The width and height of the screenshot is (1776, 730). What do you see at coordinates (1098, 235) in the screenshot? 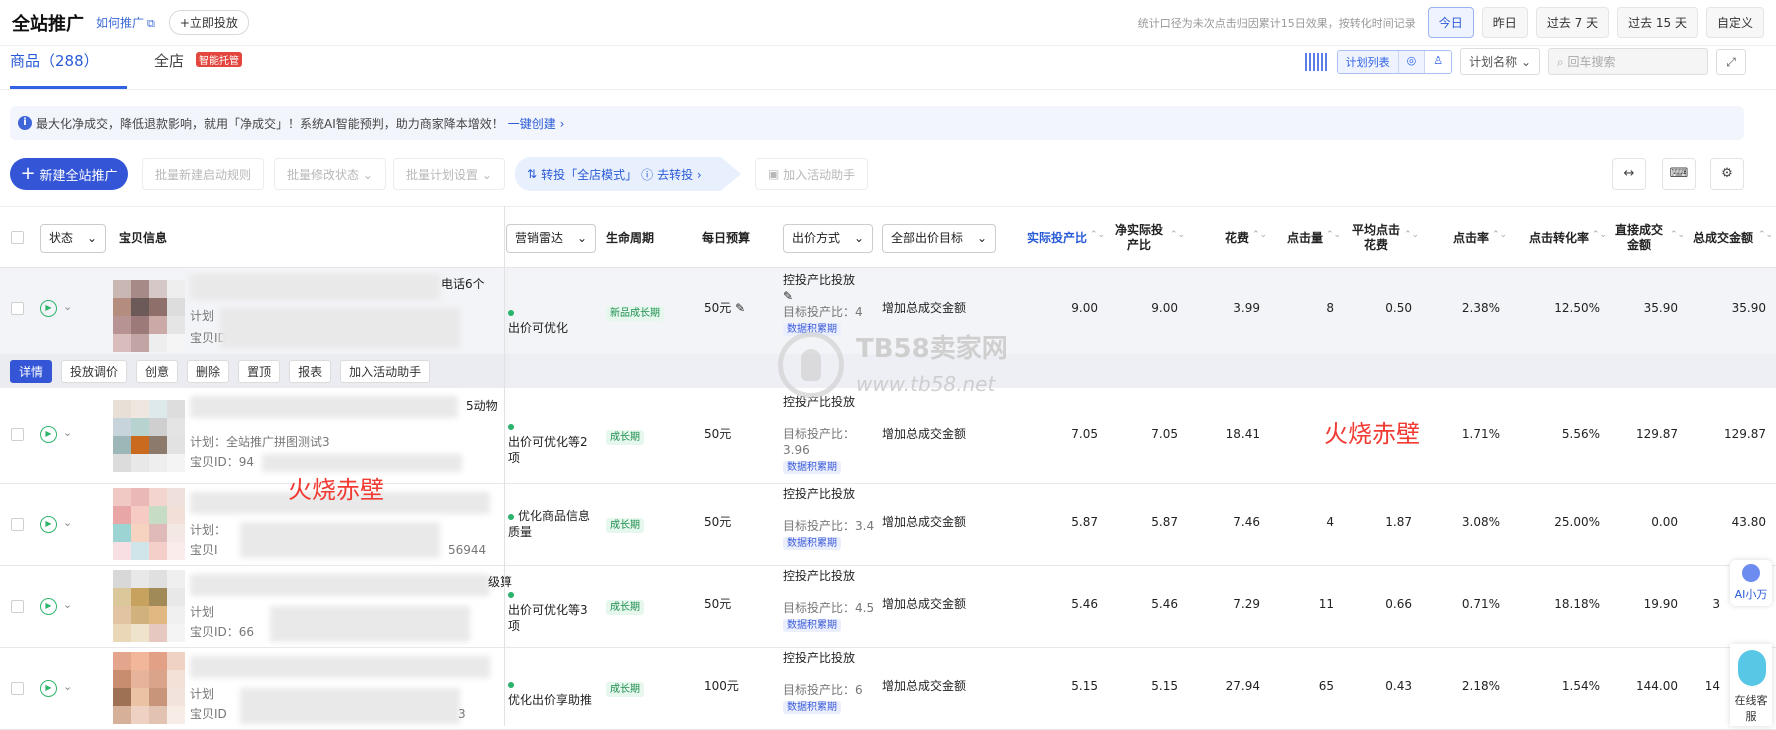
I see `sort-icon: ⌃⌄` at bounding box center [1098, 235].